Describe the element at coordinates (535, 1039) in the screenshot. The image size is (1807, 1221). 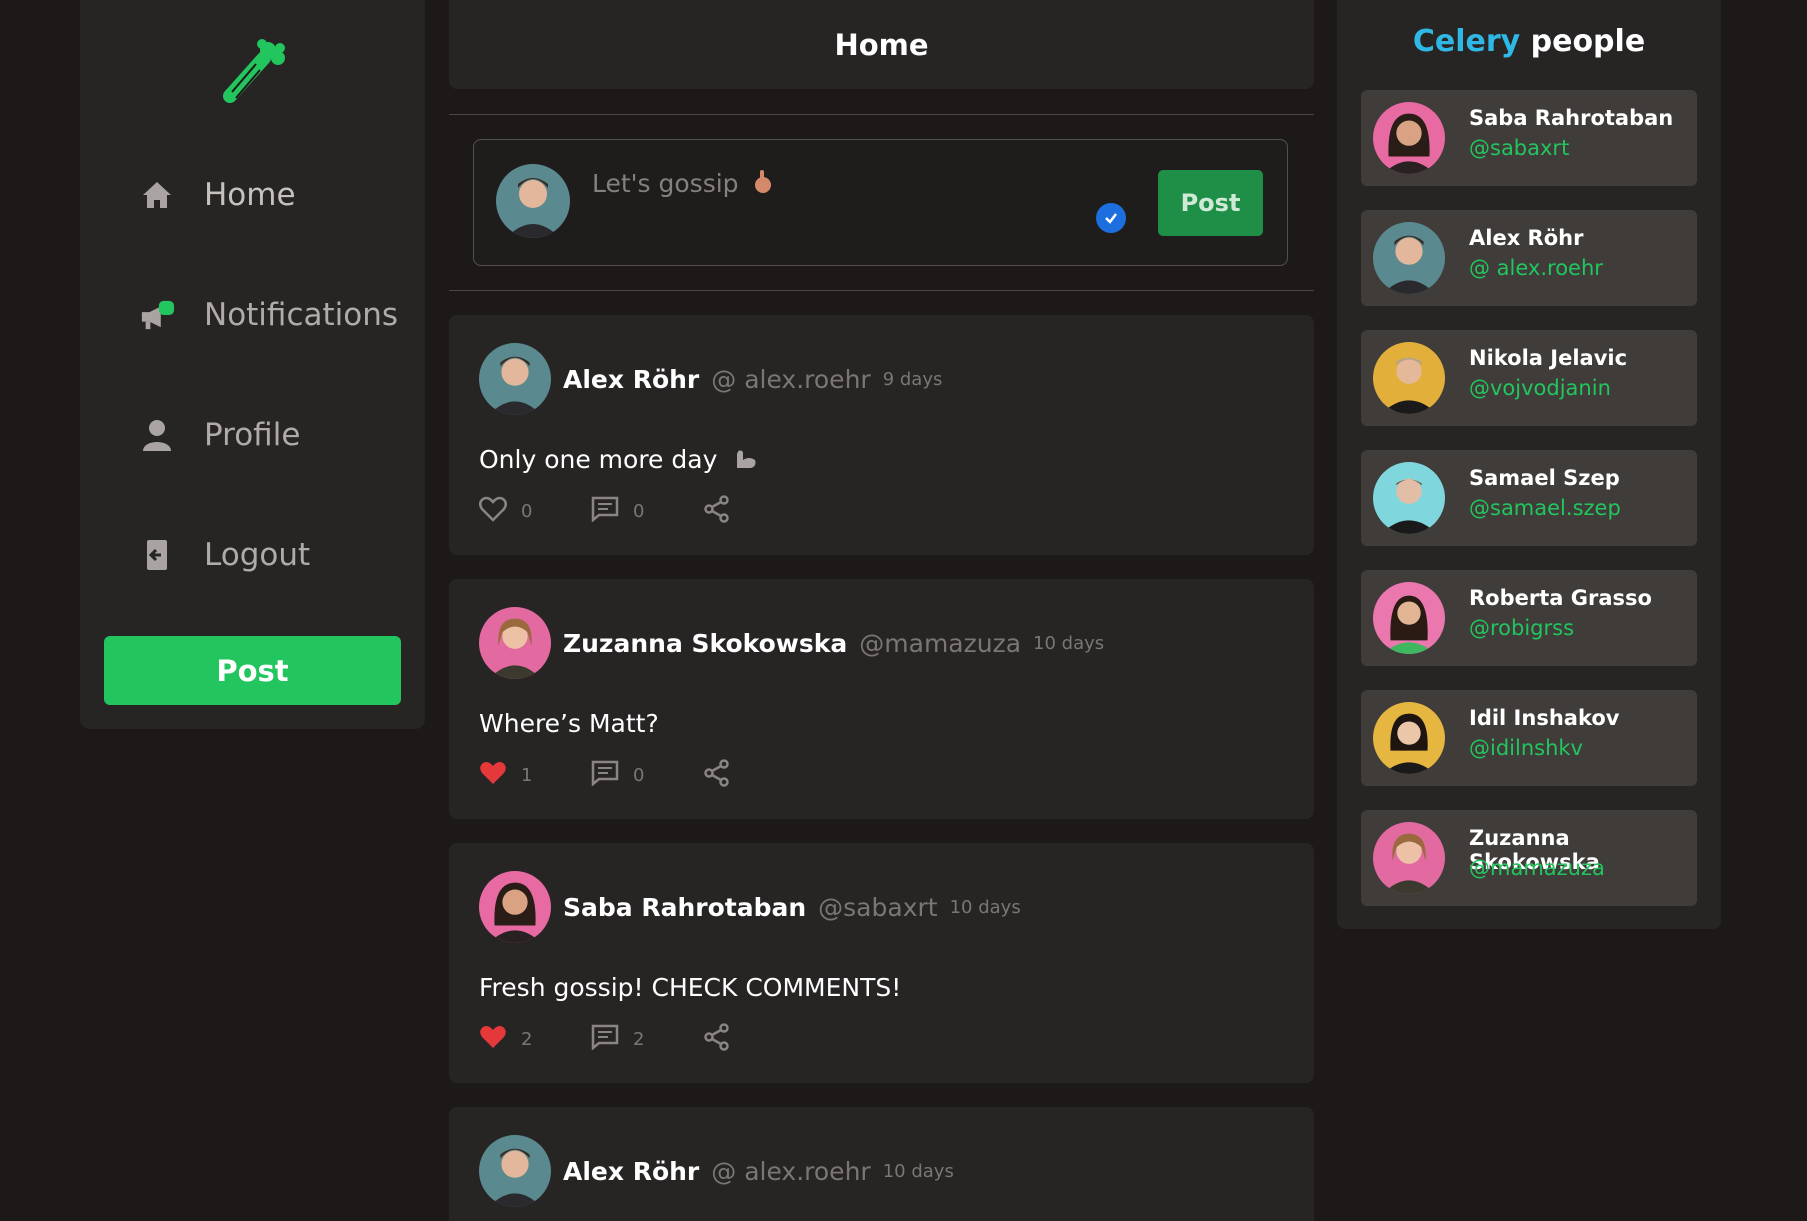
I see `like-button: 2` at that location.